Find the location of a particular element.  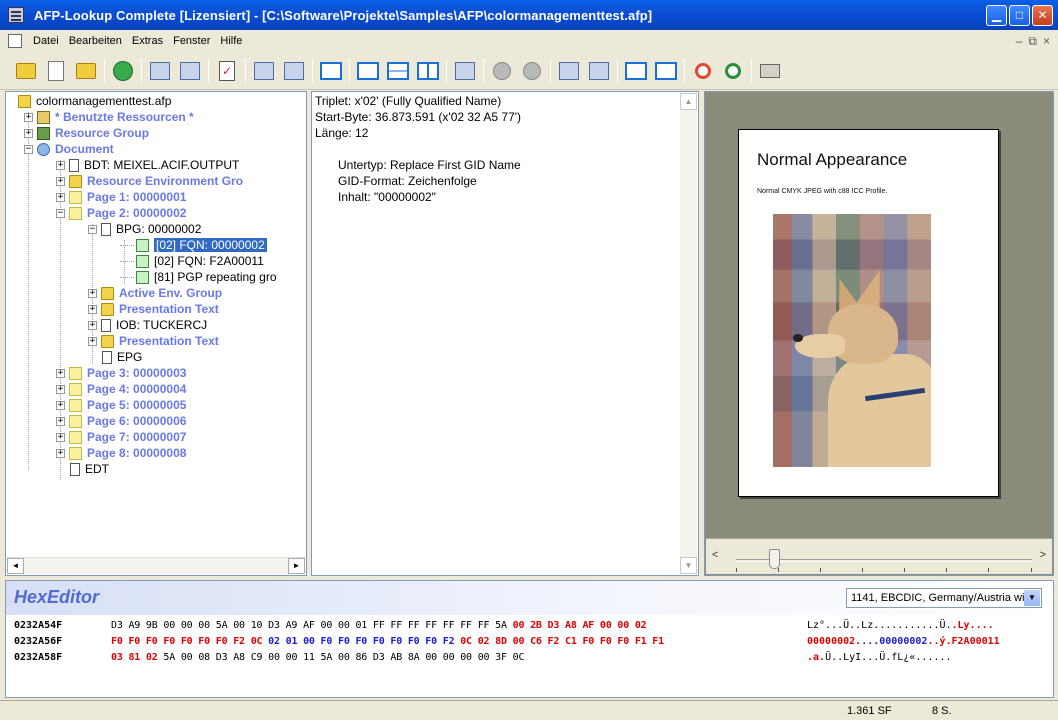

fit-page-button is located at coordinates (666, 71).